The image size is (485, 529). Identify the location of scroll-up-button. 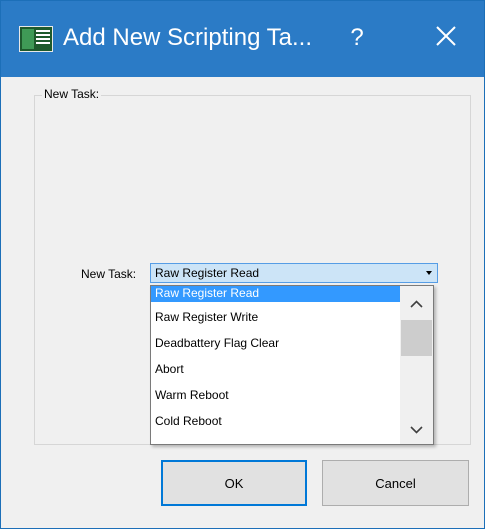
(416, 304).